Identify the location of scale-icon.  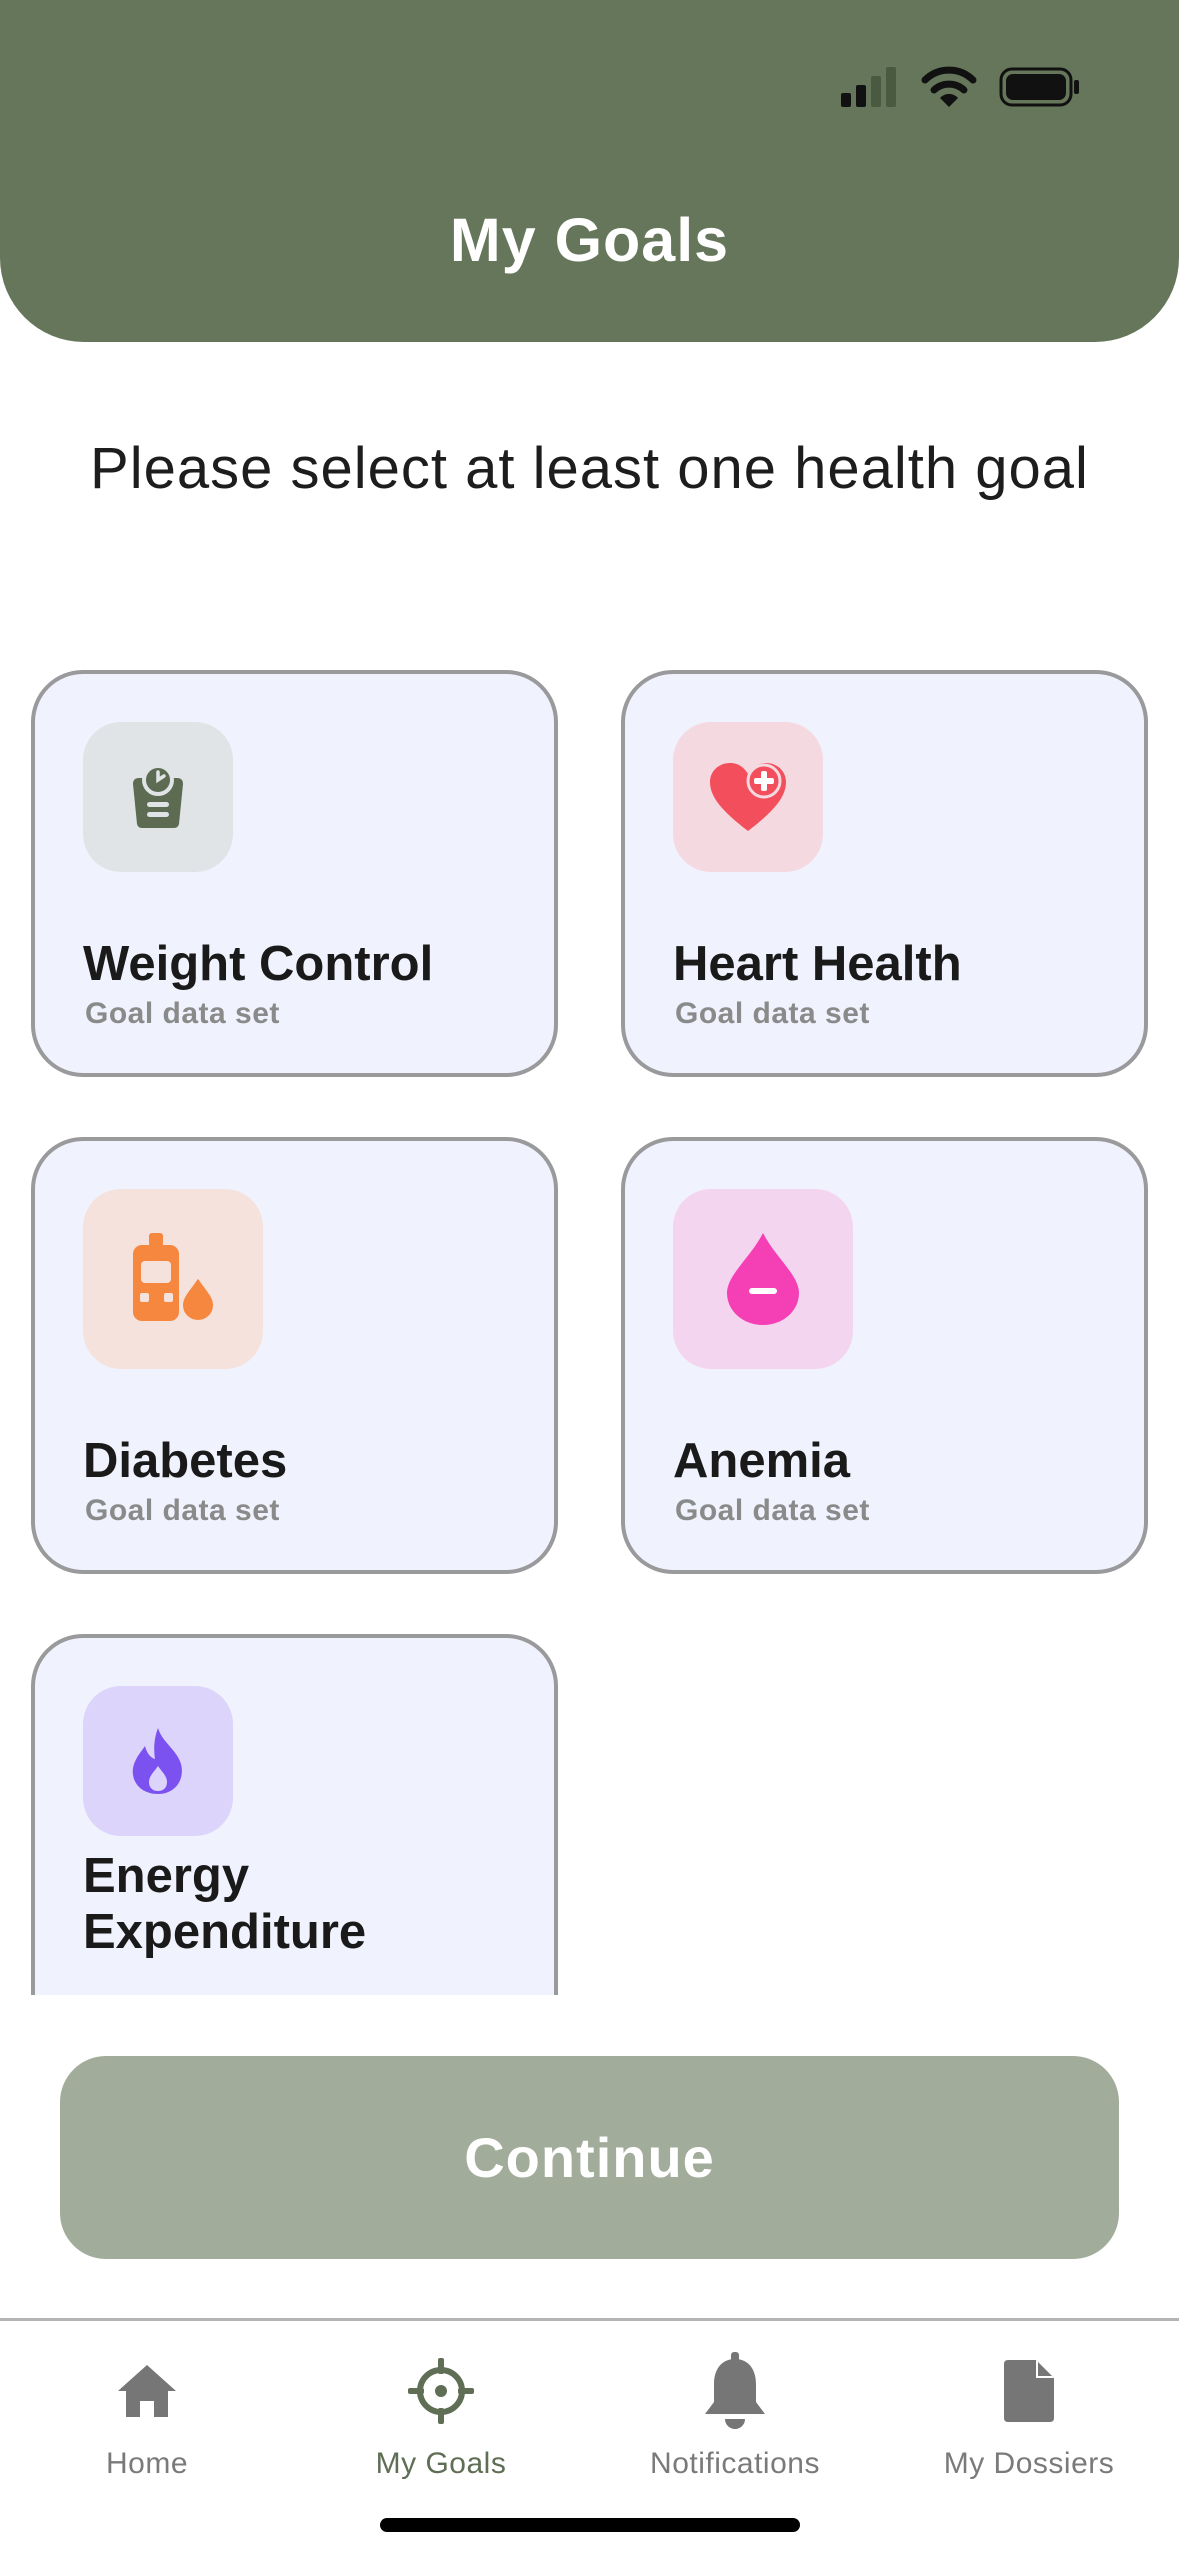
(158, 796).